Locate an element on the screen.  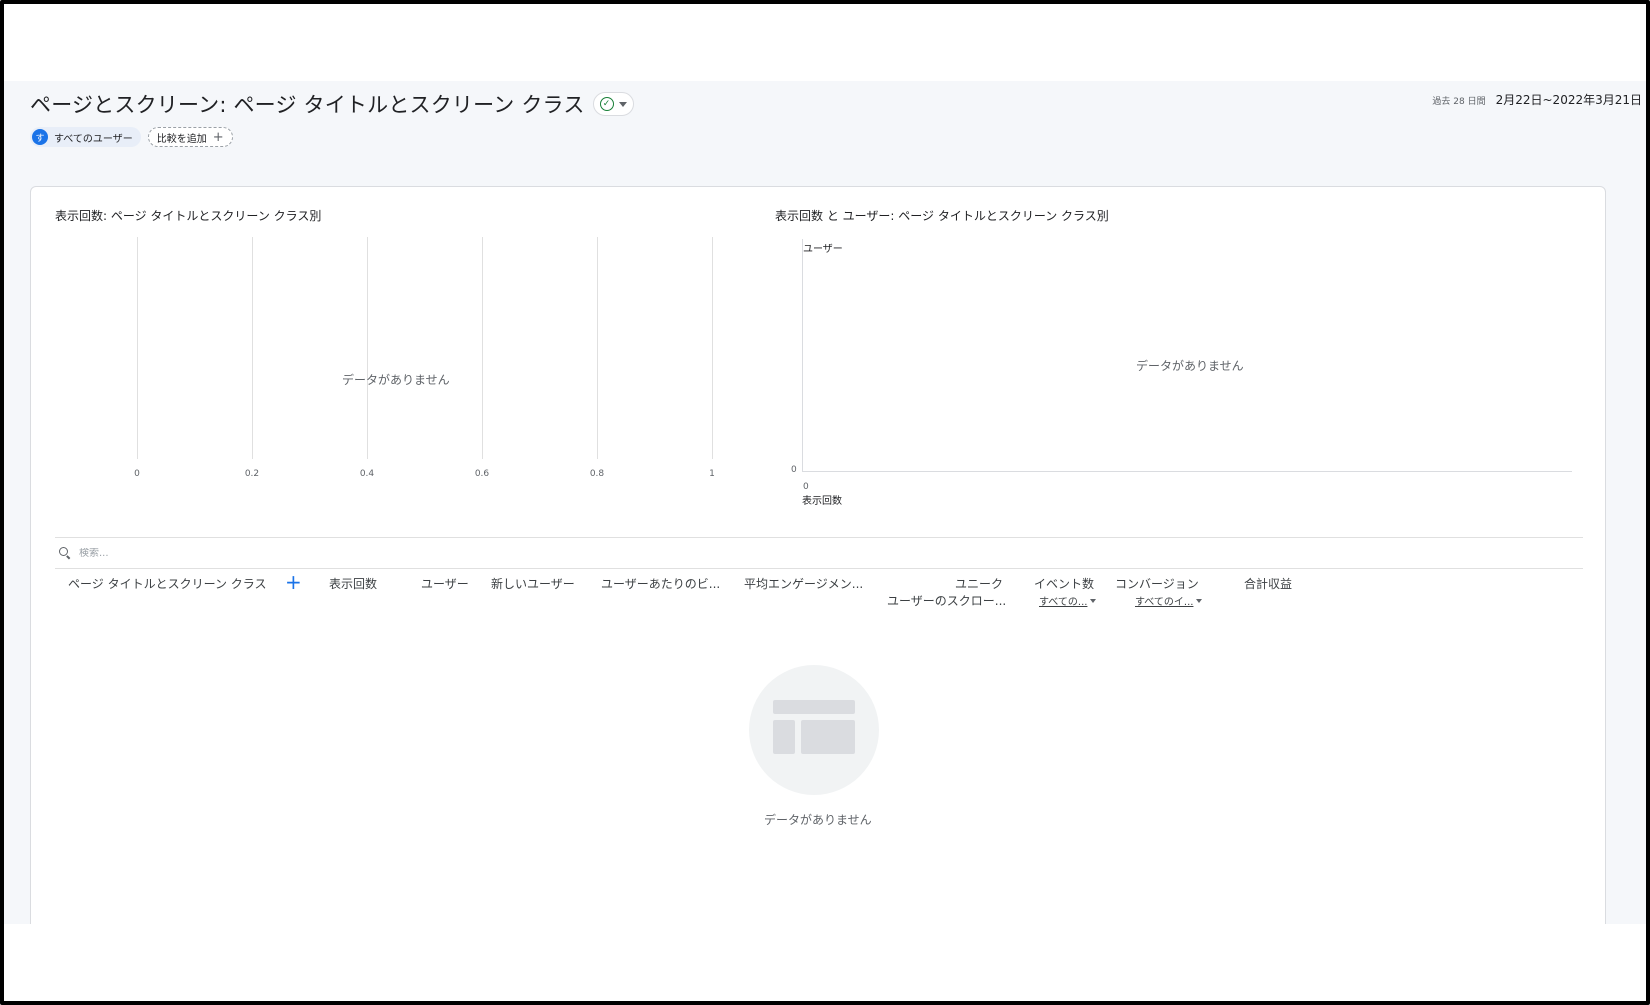
add-dimension-button: + is located at coordinates (293, 582).